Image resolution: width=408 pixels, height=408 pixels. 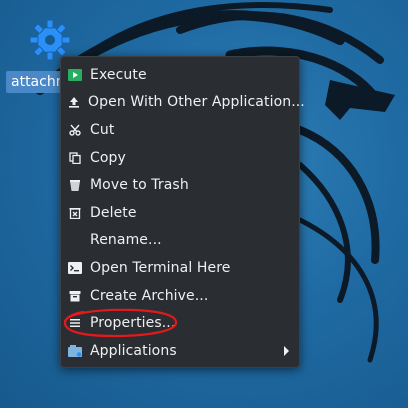 What do you see at coordinates (75, 323) in the screenshot?
I see `properties-icon` at bounding box center [75, 323].